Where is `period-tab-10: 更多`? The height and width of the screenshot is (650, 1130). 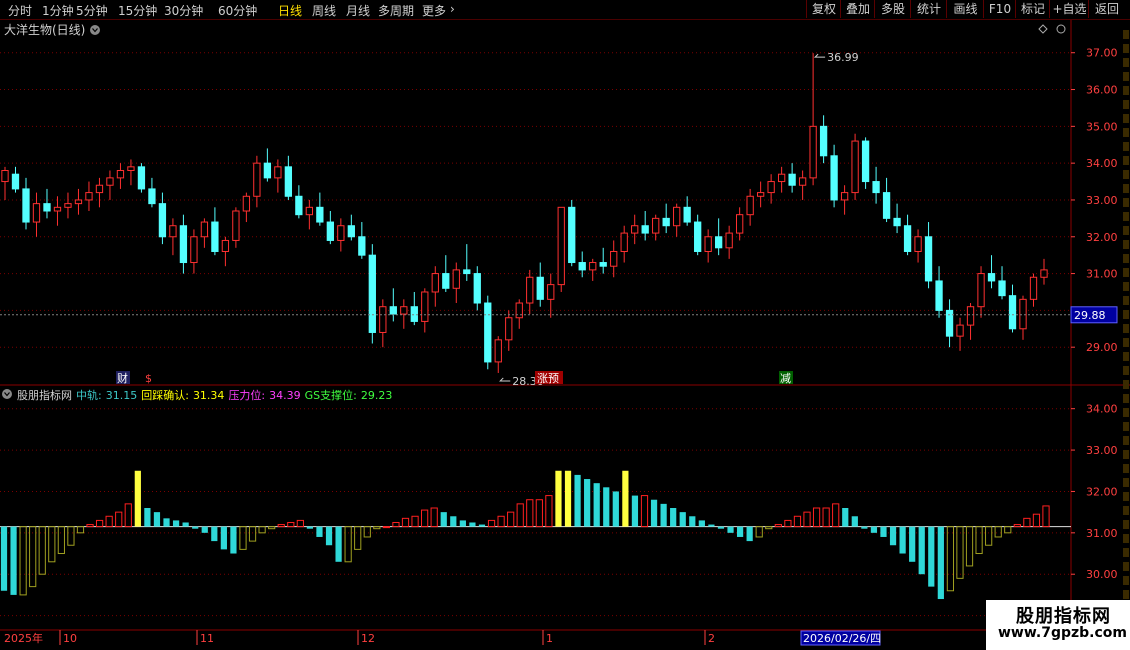
period-tab-10: 更多 is located at coordinates (434, 10).